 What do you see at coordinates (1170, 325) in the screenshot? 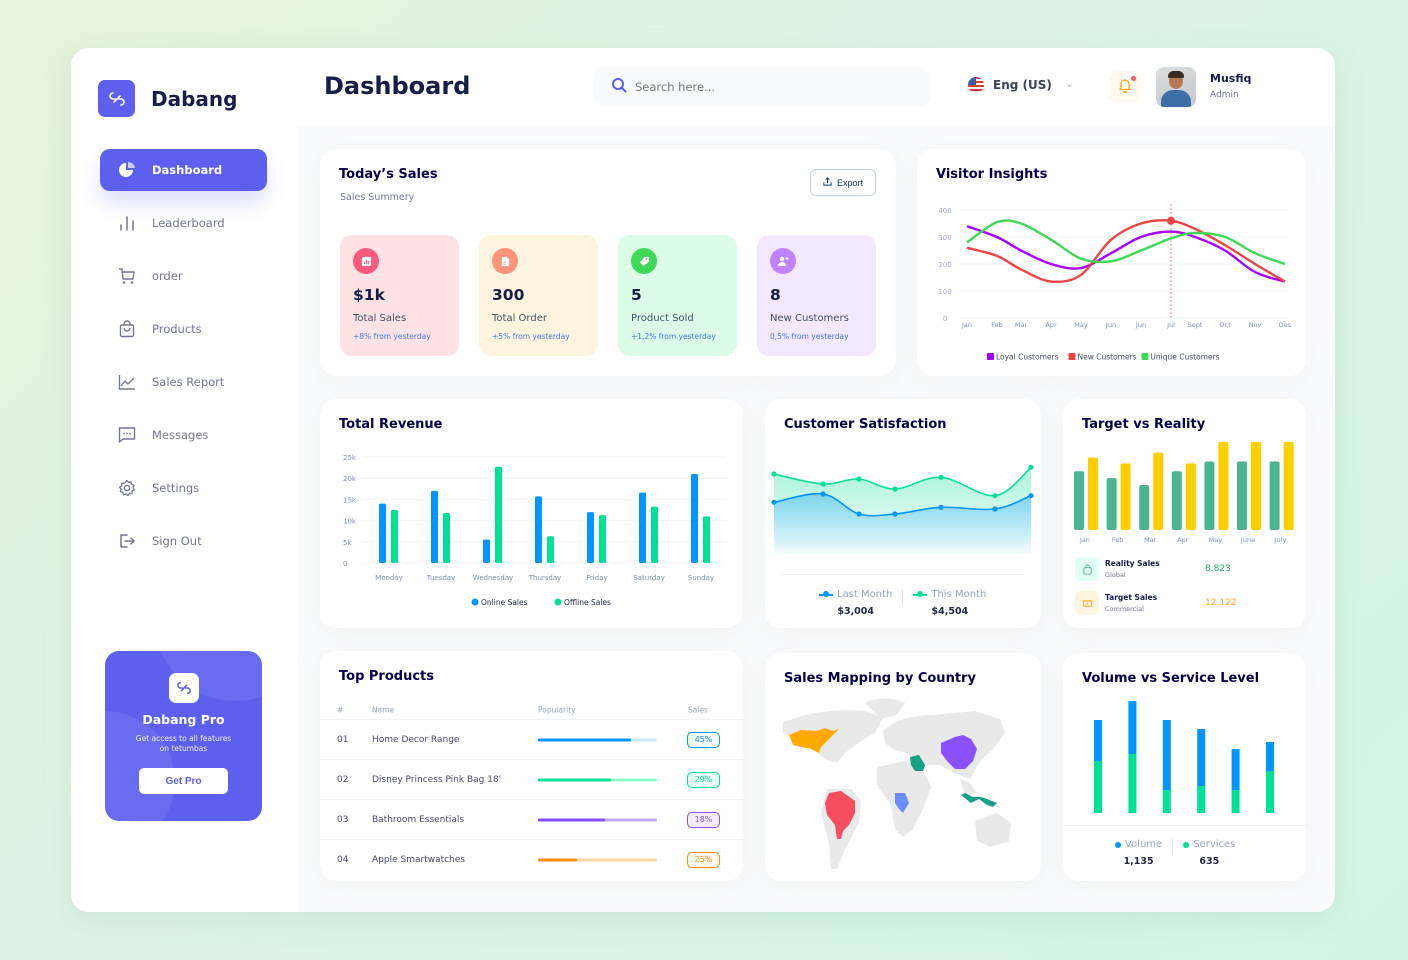
I see `x-tick-label: Jul` at bounding box center [1170, 325].